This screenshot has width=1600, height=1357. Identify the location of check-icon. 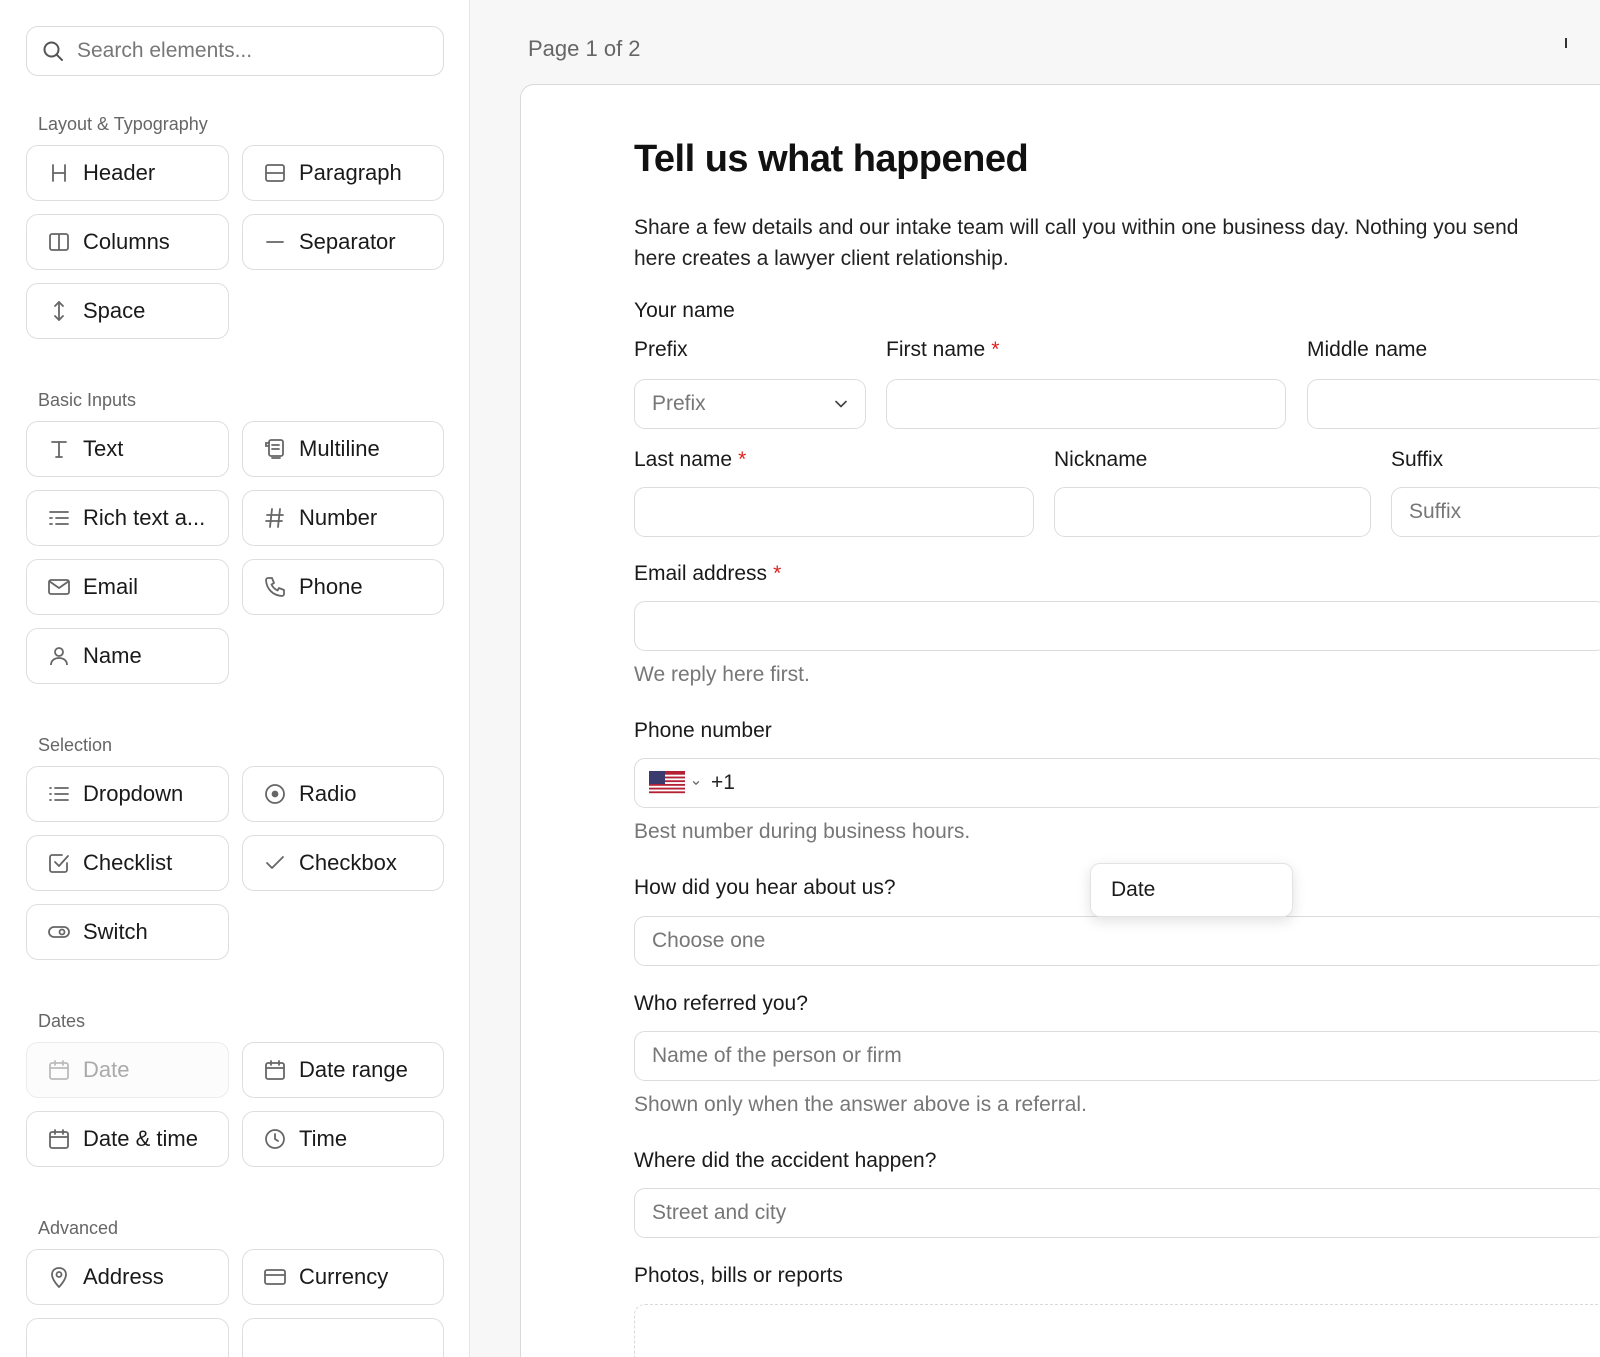
(275, 862).